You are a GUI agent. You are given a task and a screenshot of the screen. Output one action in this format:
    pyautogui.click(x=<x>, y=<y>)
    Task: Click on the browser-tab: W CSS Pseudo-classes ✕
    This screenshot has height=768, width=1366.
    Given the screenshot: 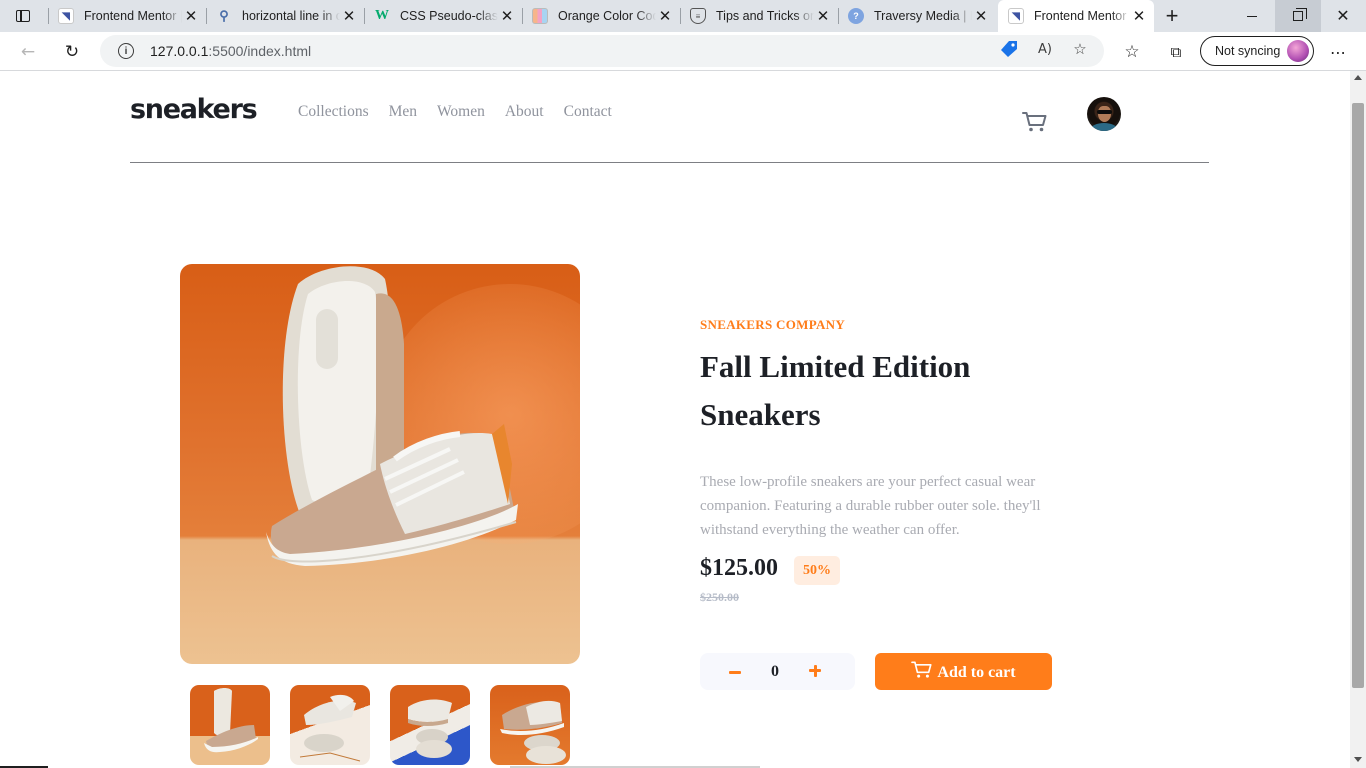 What is the action you would take?
    pyautogui.click(x=443, y=16)
    